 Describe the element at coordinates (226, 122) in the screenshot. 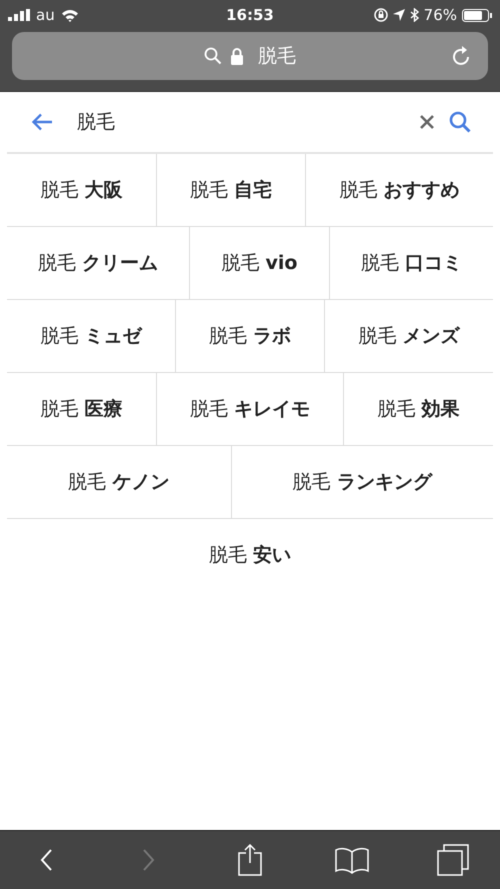

I see `search-field: 脱毛` at that location.